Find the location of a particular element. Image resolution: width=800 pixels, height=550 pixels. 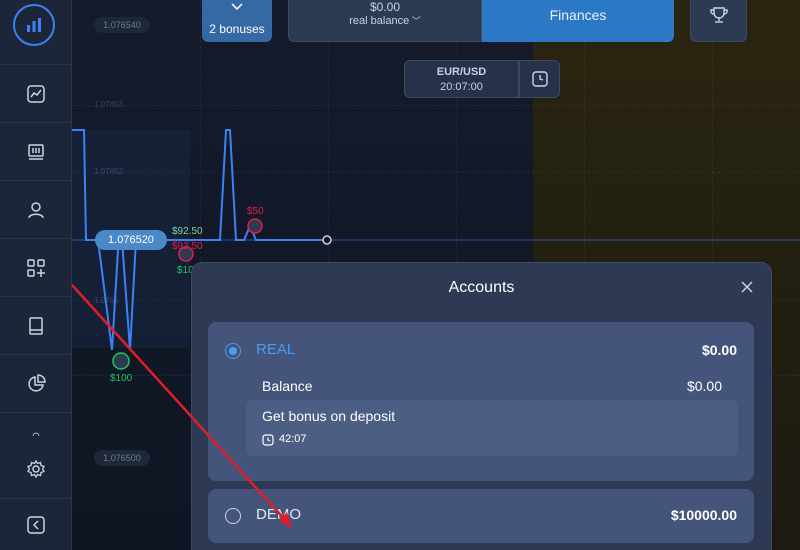

balance-label: Balance is located at coordinates (287, 386).